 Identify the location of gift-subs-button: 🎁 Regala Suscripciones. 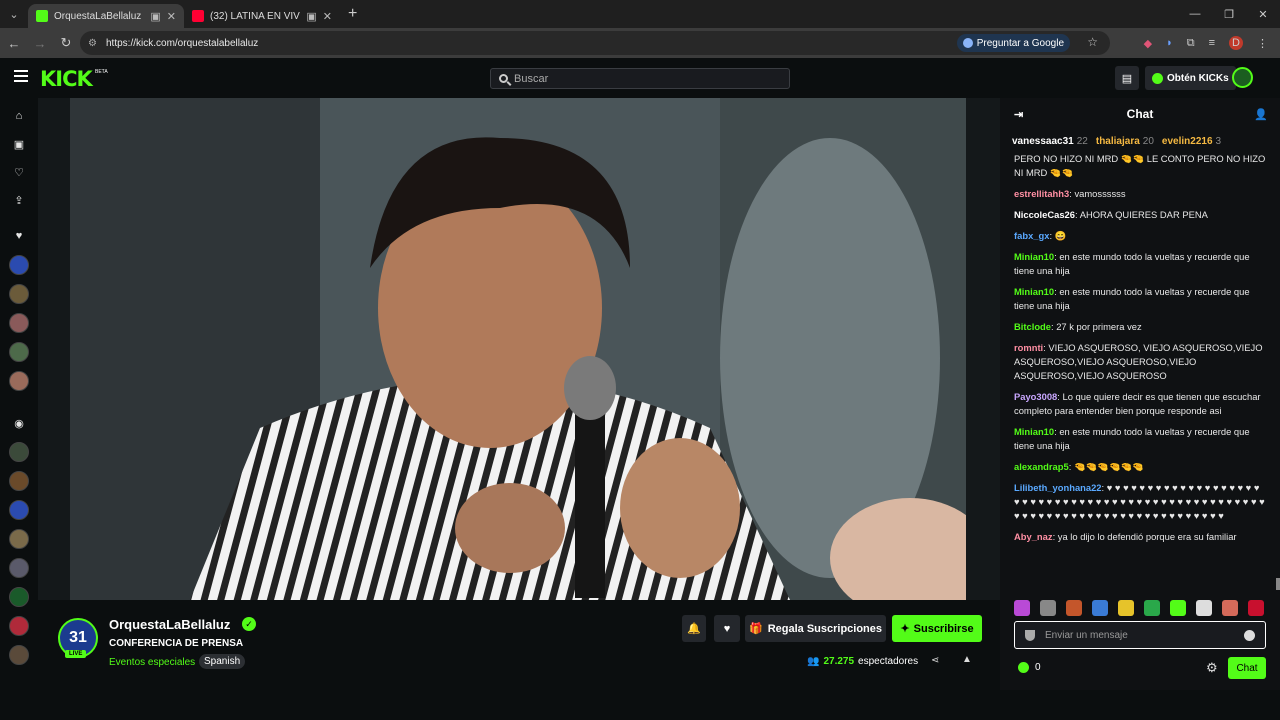
(815, 628).